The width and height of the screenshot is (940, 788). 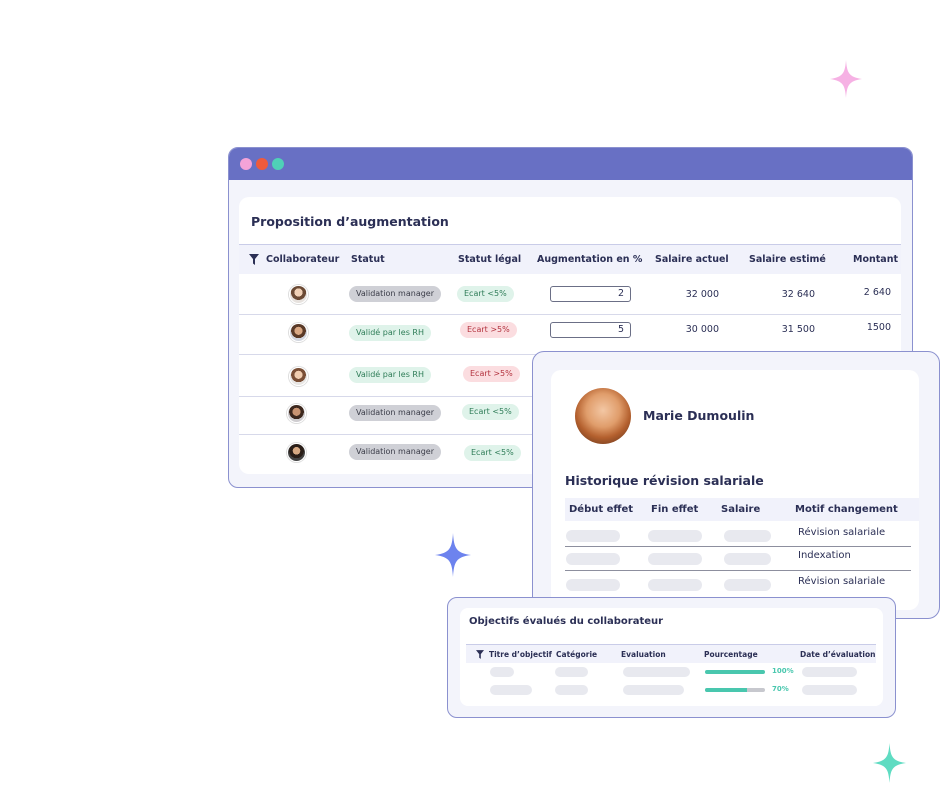 I want to click on col-fin-effet: Fin effet, so click(x=674, y=509).